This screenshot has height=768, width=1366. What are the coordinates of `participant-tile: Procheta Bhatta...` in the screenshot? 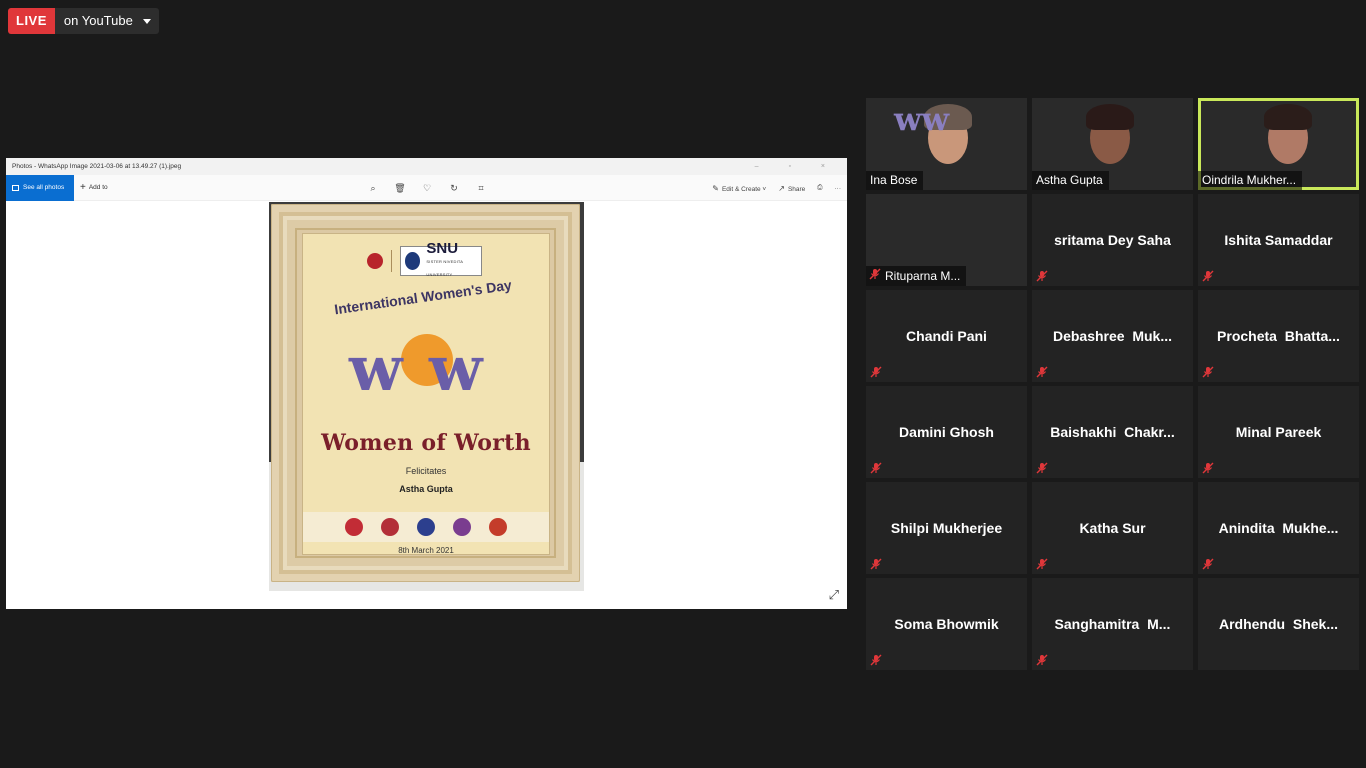 It's located at (1278, 336).